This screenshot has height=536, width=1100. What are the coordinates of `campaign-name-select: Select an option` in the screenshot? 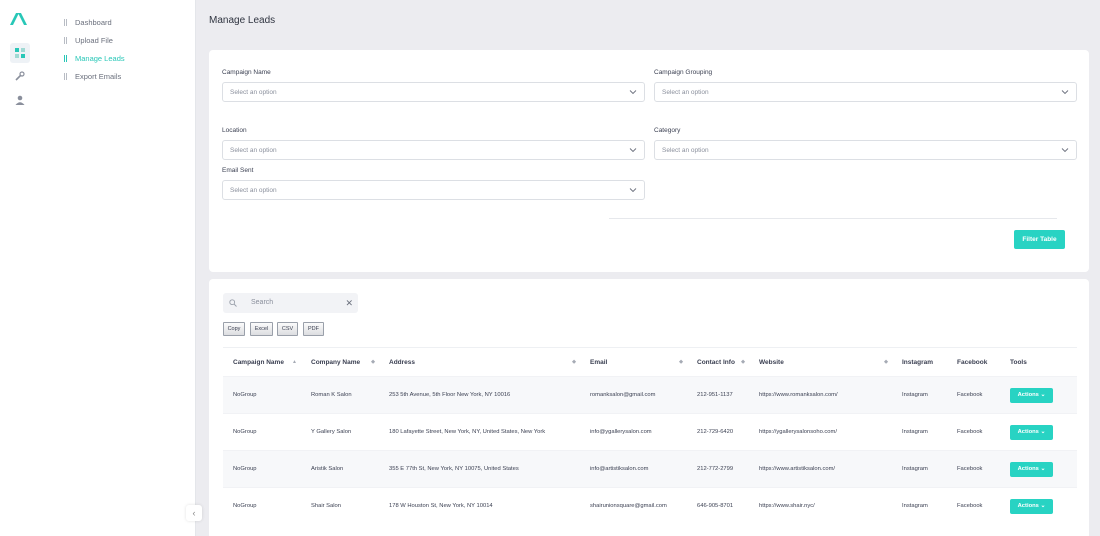 It's located at (433, 92).